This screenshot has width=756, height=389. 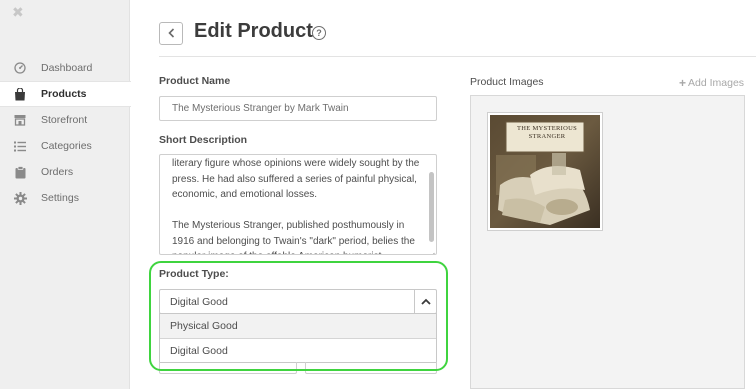 I want to click on sidebar-item-products: Products, so click(x=65, y=94).